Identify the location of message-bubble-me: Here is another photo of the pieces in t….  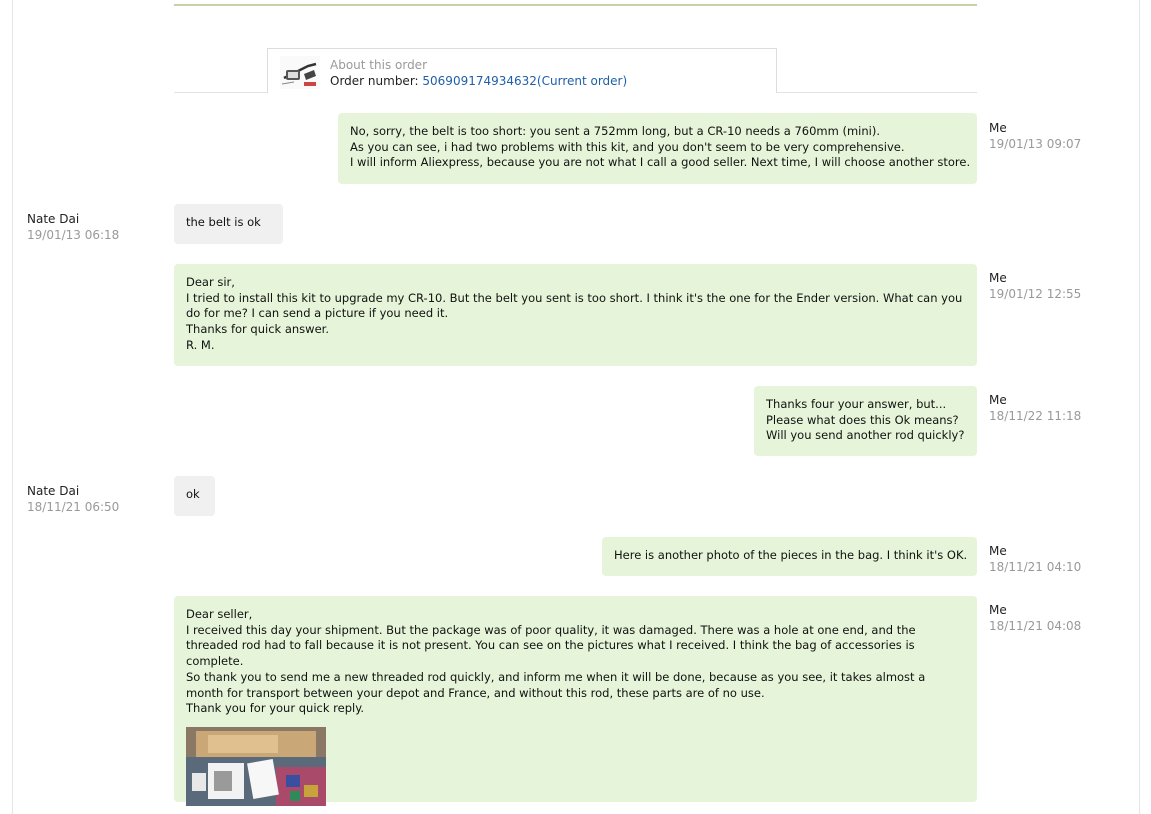
(789, 556).